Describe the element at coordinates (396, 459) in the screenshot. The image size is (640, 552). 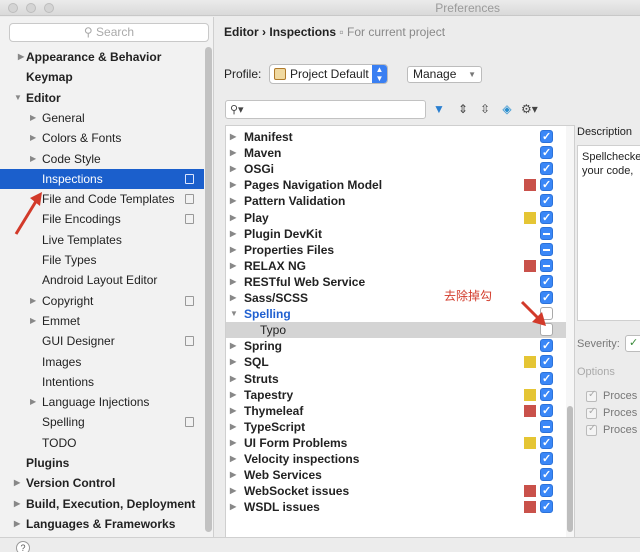
I see `inspection-row: ▶ Velocity inspections` at that location.